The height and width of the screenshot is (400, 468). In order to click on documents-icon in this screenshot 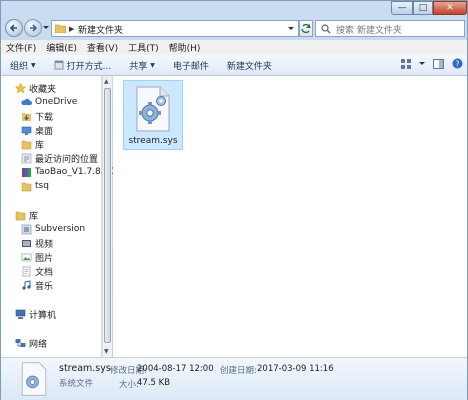, I will do `click(26, 271)`.